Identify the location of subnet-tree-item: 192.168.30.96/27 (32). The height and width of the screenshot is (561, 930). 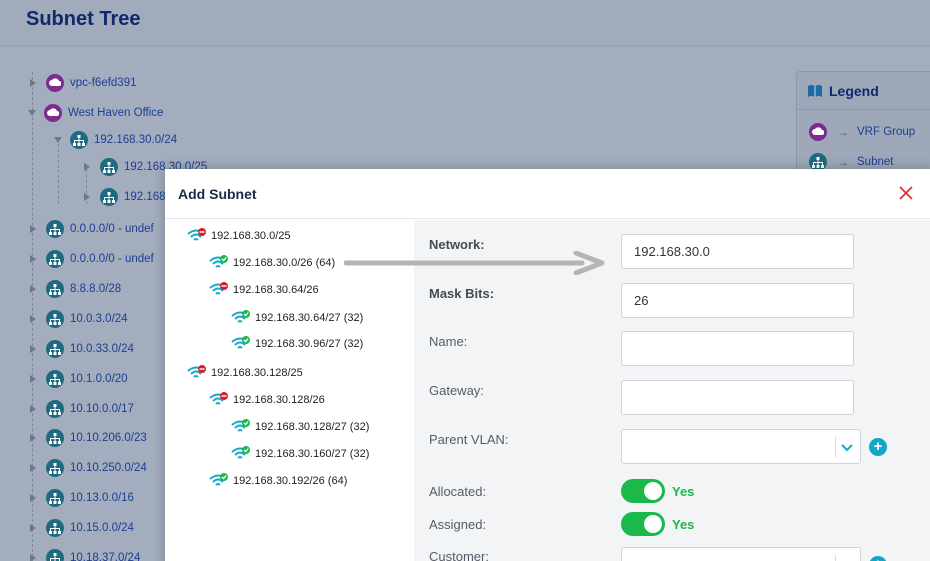
(297, 344).